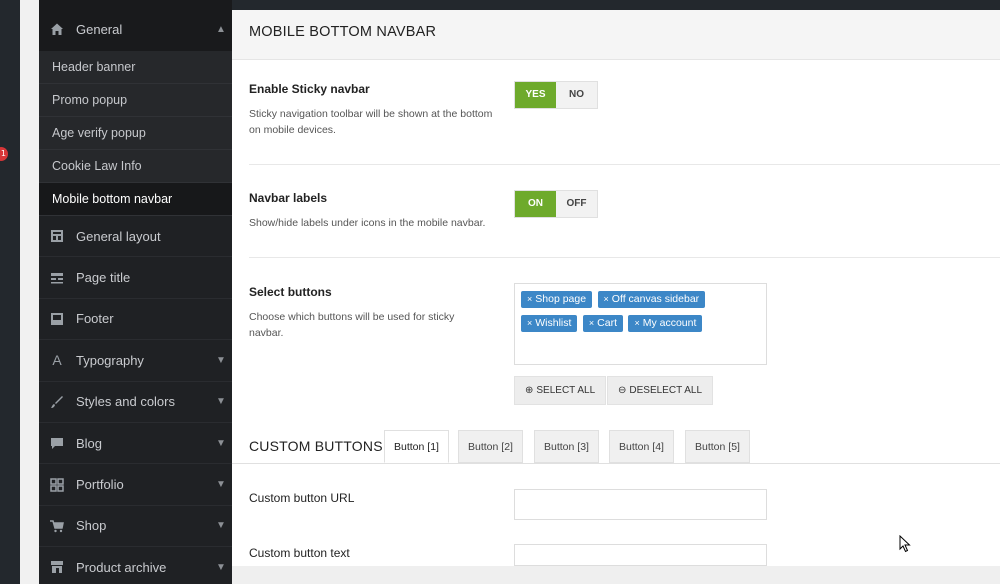 This screenshot has width=1000, height=584. Describe the element at coordinates (607, 323) in the screenshot. I see `tag-label: Cart` at that location.